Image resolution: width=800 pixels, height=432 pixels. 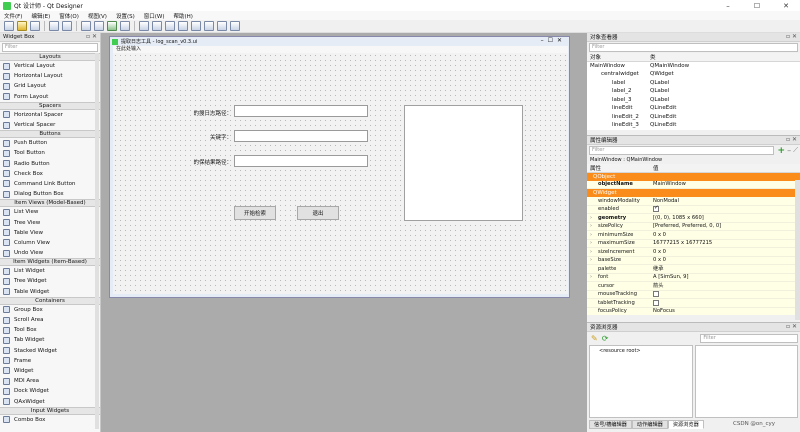 What do you see at coordinates (50, 262) in the screenshot?
I see `widget-category: Item Widgets (Item-Based)` at bounding box center [50, 262].